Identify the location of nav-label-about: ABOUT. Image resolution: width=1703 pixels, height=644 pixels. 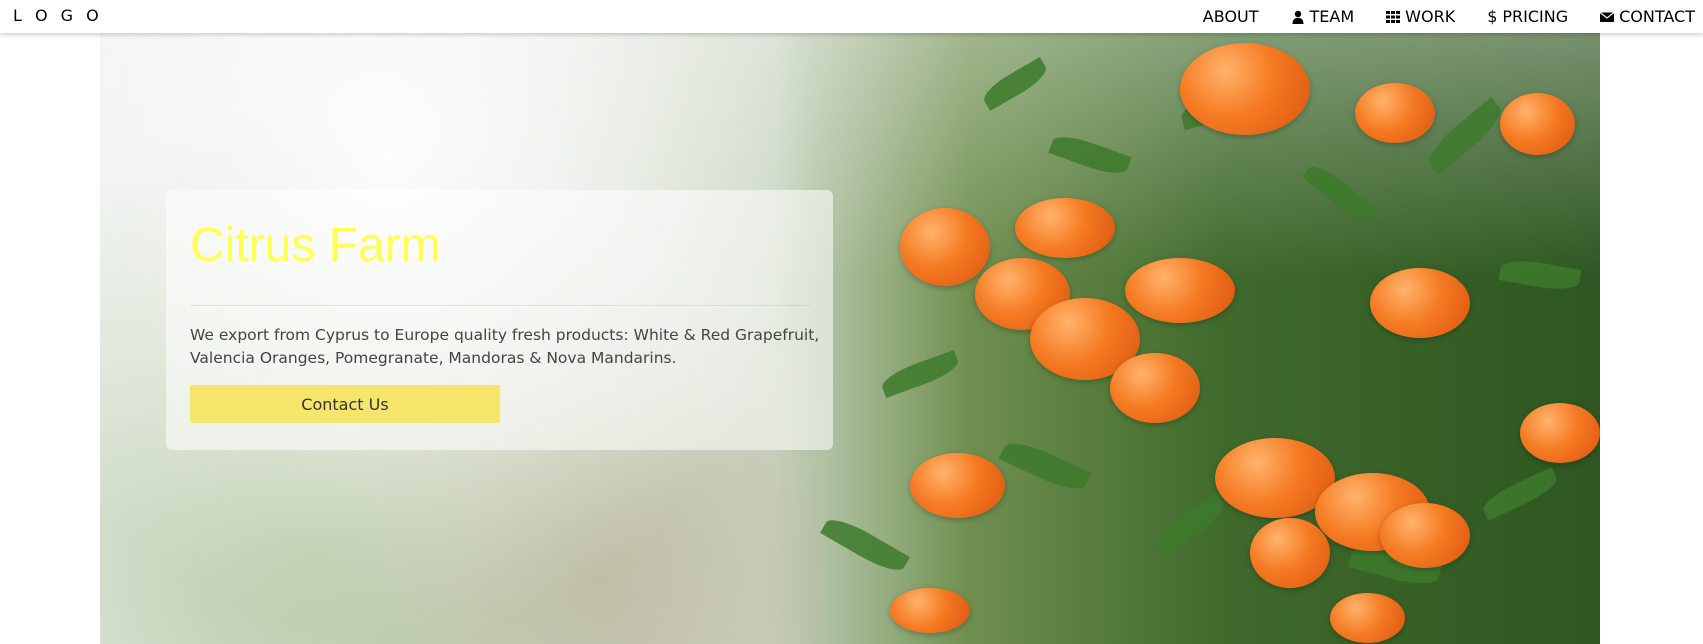
(1230, 16).